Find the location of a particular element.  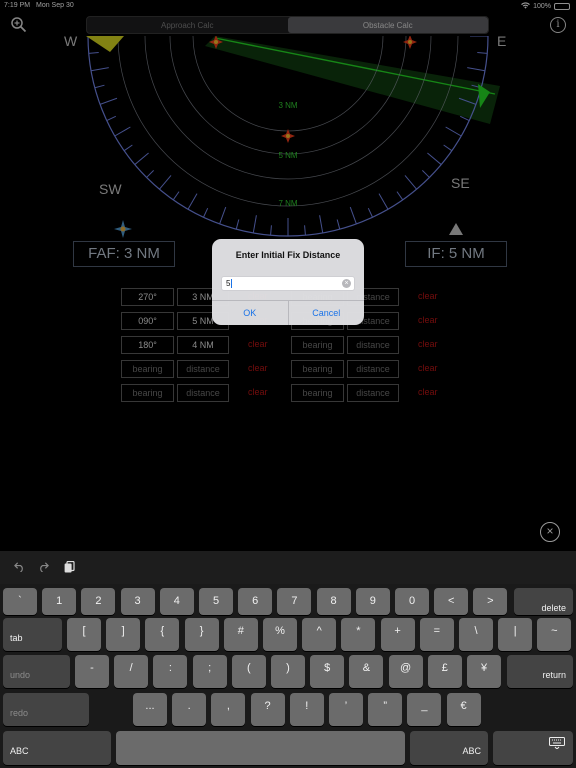

return-key: return is located at coordinates (540, 671).